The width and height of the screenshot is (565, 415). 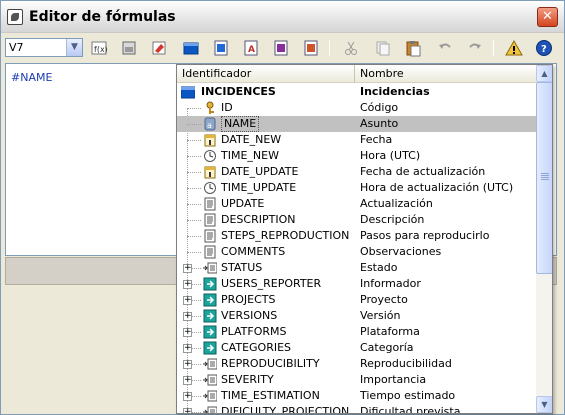 I want to click on scroll-down-icon: ▼, so click(x=544, y=404).